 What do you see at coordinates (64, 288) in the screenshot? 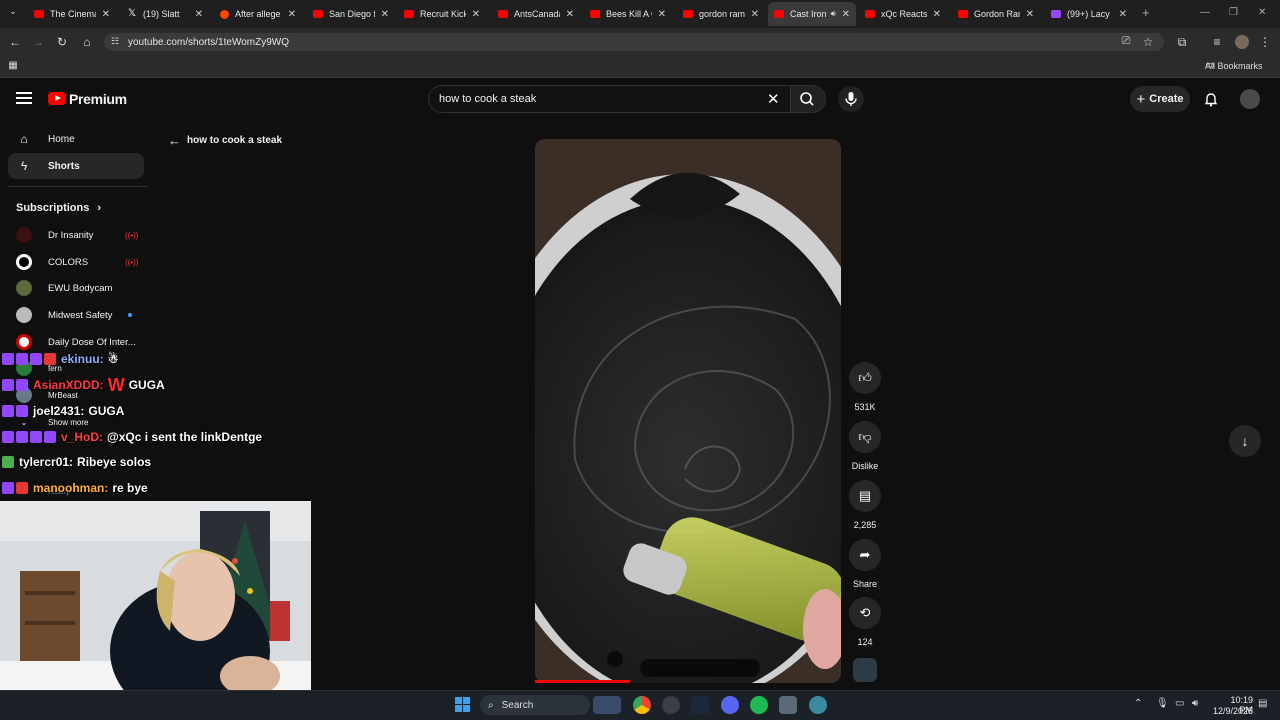
I see `subscription-item: EWU Bodycam` at bounding box center [64, 288].